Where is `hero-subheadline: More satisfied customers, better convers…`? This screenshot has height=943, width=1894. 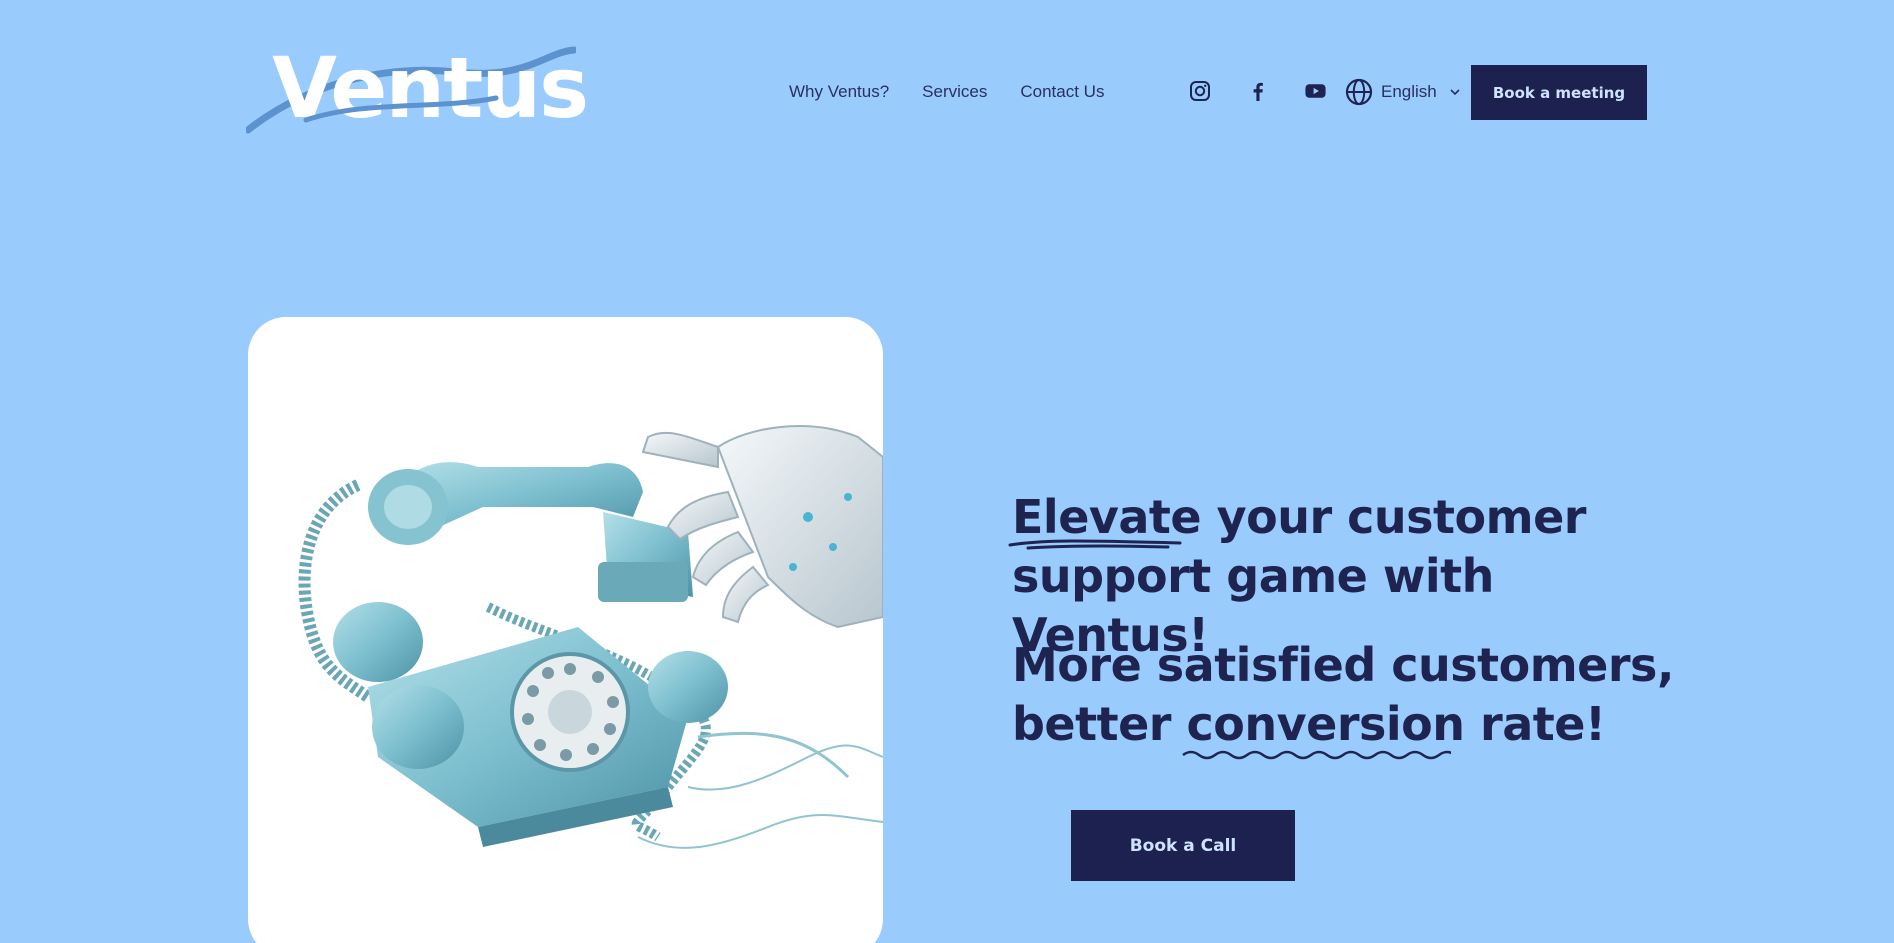
hero-subheadline: More satisfied customers, better convers… is located at coordinates (1352, 698).